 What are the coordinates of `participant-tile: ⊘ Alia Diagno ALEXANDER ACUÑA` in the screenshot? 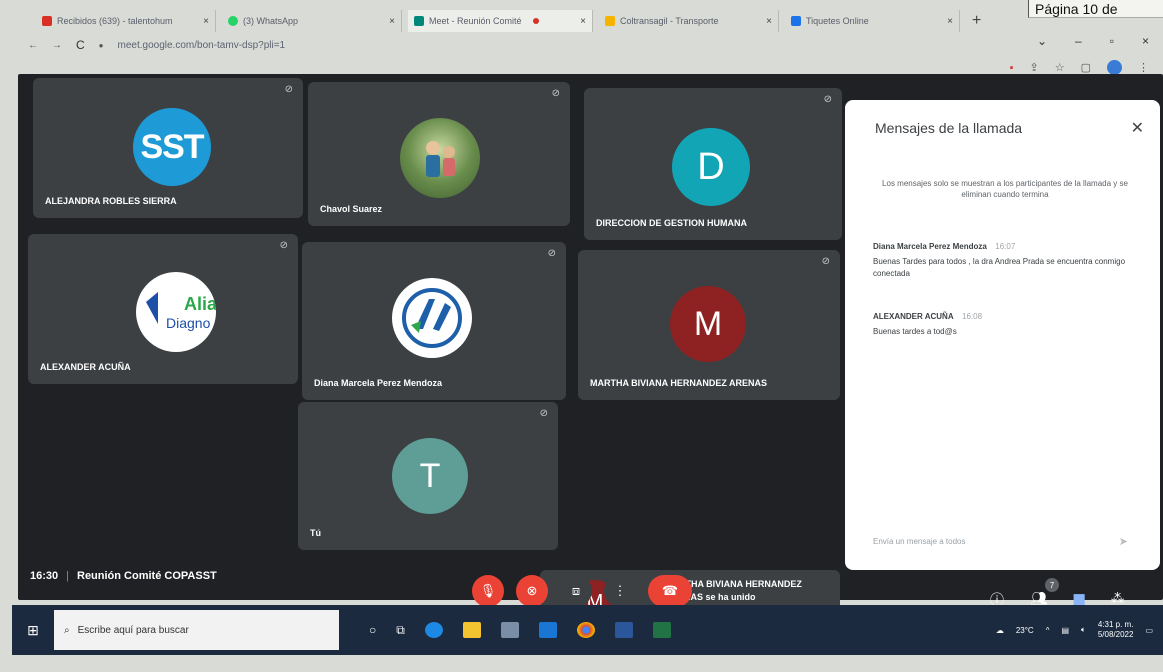 It's located at (163, 309).